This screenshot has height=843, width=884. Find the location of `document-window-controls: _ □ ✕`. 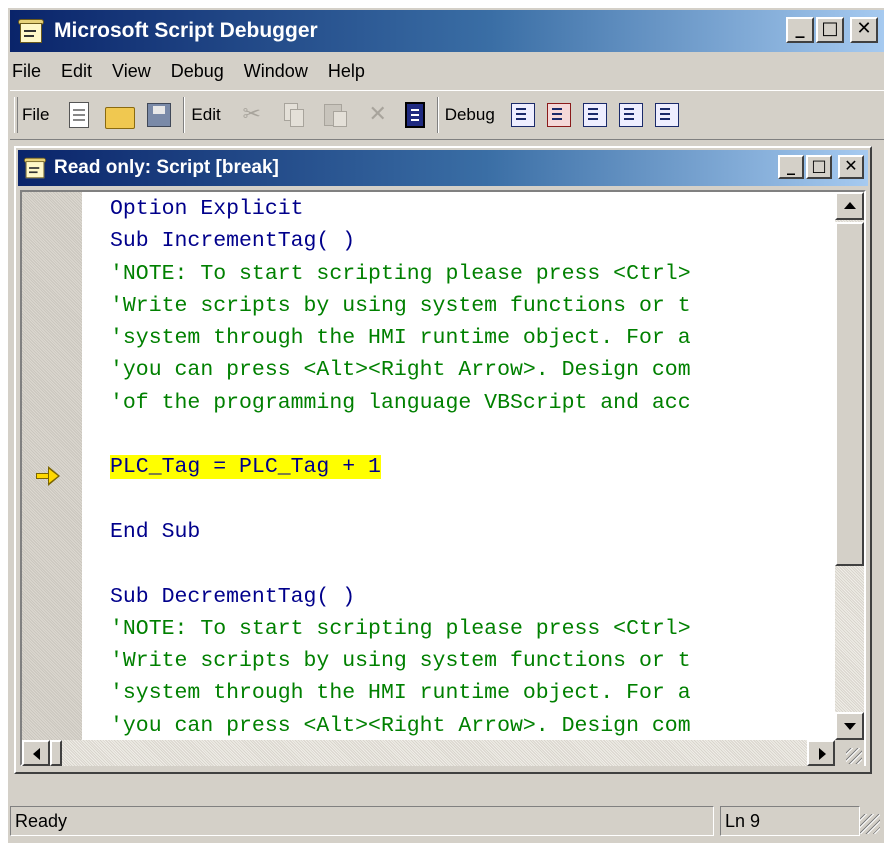

document-window-controls: _ □ ✕ is located at coordinates (821, 167).